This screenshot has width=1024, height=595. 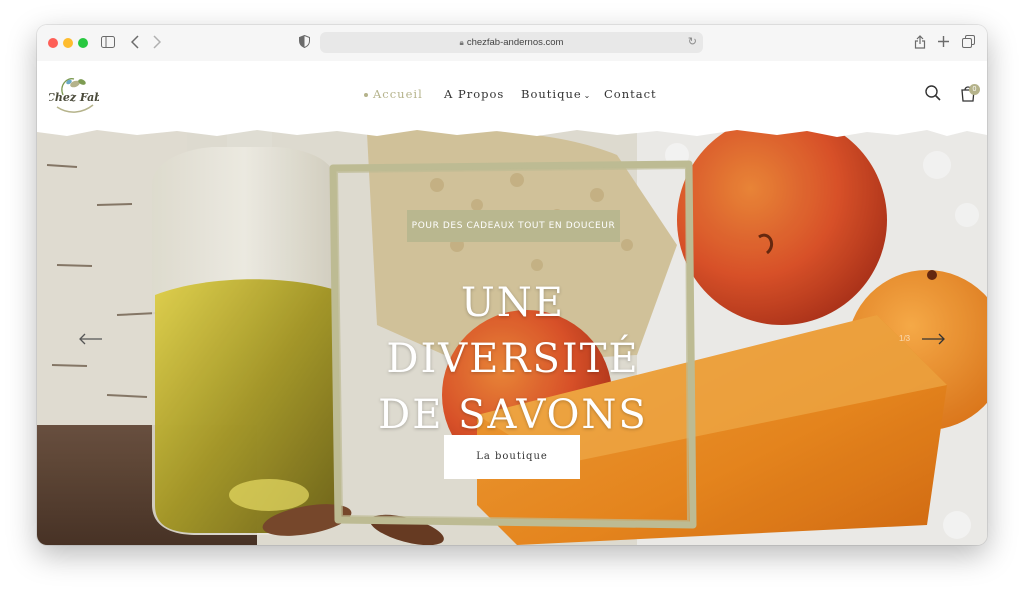 What do you see at coordinates (551, 94) in the screenshot?
I see `nav-label: Boutique` at bounding box center [551, 94].